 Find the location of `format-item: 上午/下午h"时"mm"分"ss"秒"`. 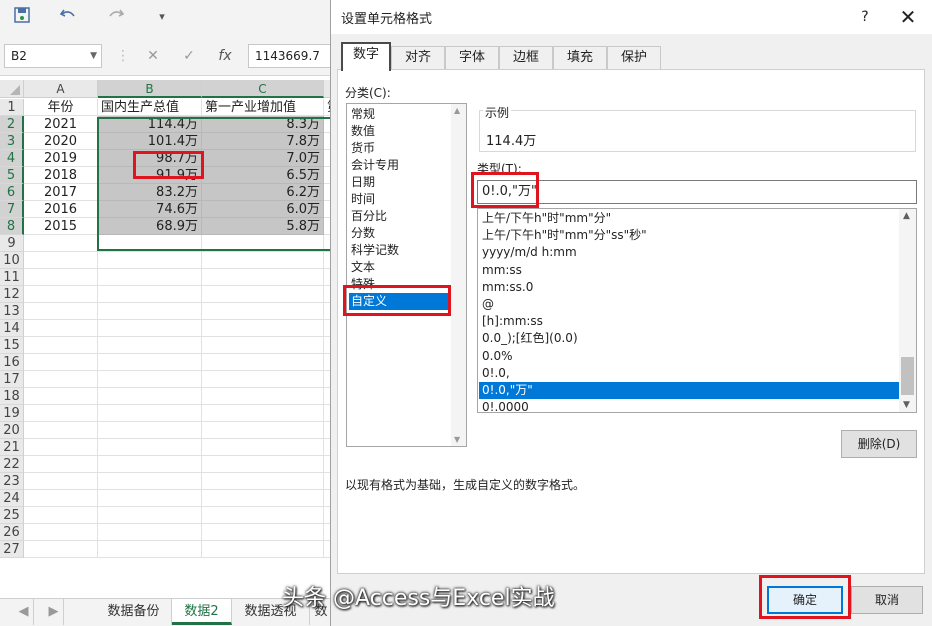

format-item: 上午/下午h"时"mm"分"ss"秒" is located at coordinates (689, 235).